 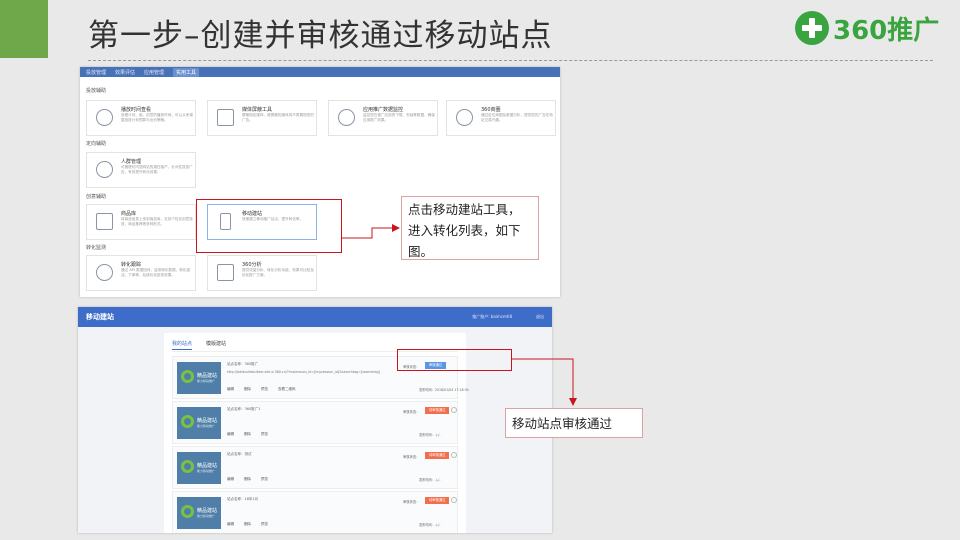 I want to click on app-header: 移动建站 推广账户: baimcmh8 退出, so click(x=315, y=317).